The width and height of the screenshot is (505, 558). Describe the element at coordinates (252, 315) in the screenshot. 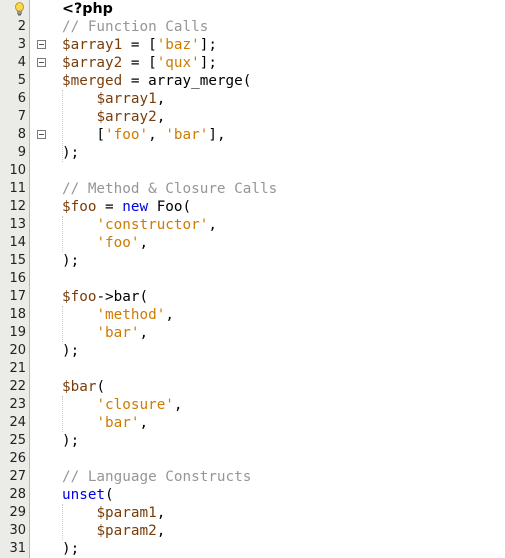

I see `code-line: 18 'method',` at that location.